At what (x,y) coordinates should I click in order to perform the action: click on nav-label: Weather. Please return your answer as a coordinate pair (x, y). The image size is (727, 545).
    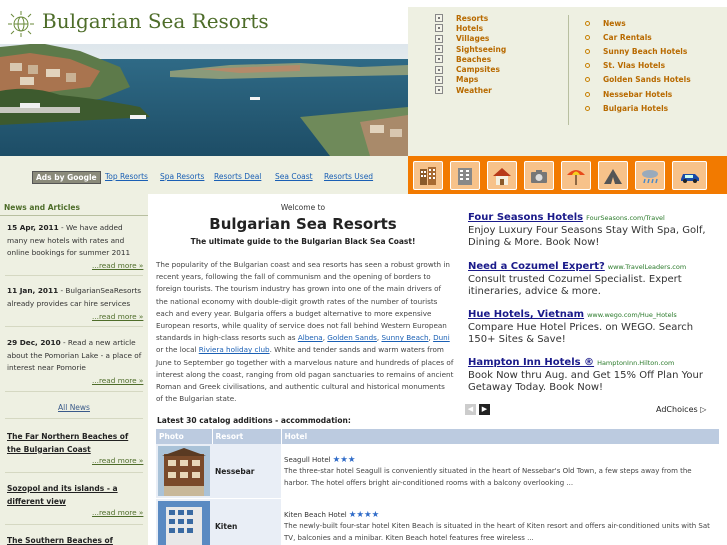
    Looking at the image, I should click on (474, 90).